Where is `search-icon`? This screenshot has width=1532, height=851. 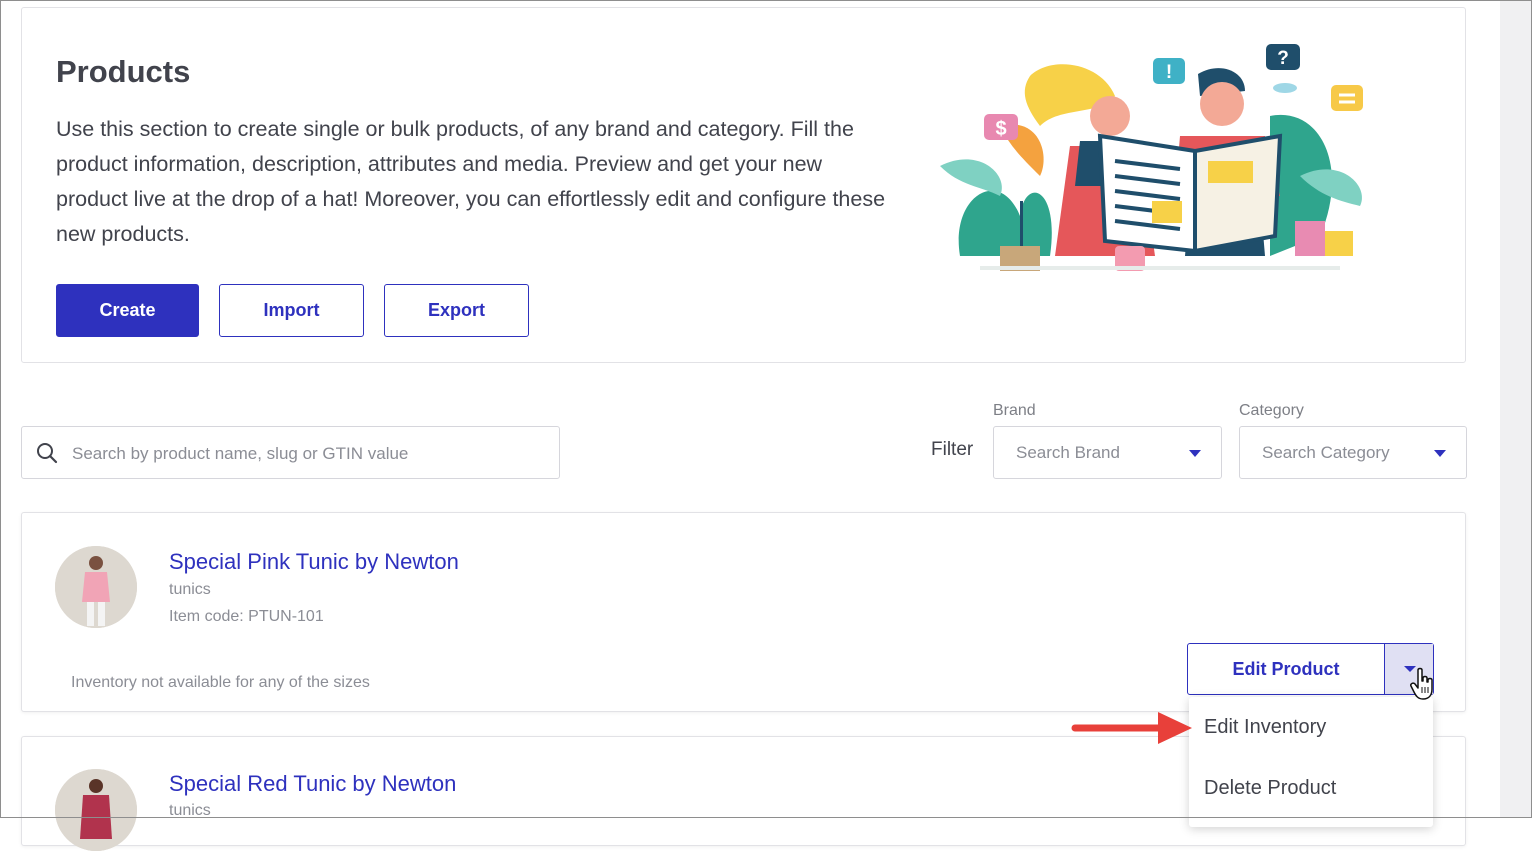 search-icon is located at coordinates (47, 453).